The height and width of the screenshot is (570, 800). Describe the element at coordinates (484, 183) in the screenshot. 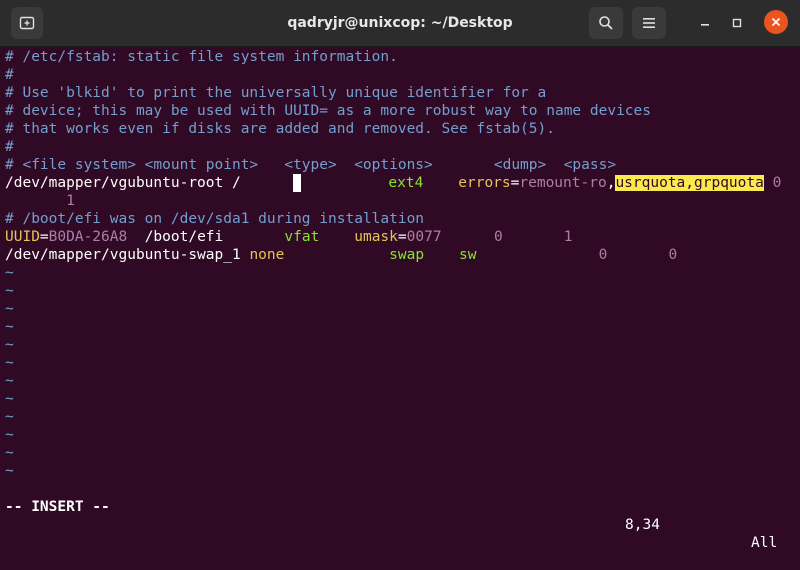

I see `root-option-errors: errors` at that location.